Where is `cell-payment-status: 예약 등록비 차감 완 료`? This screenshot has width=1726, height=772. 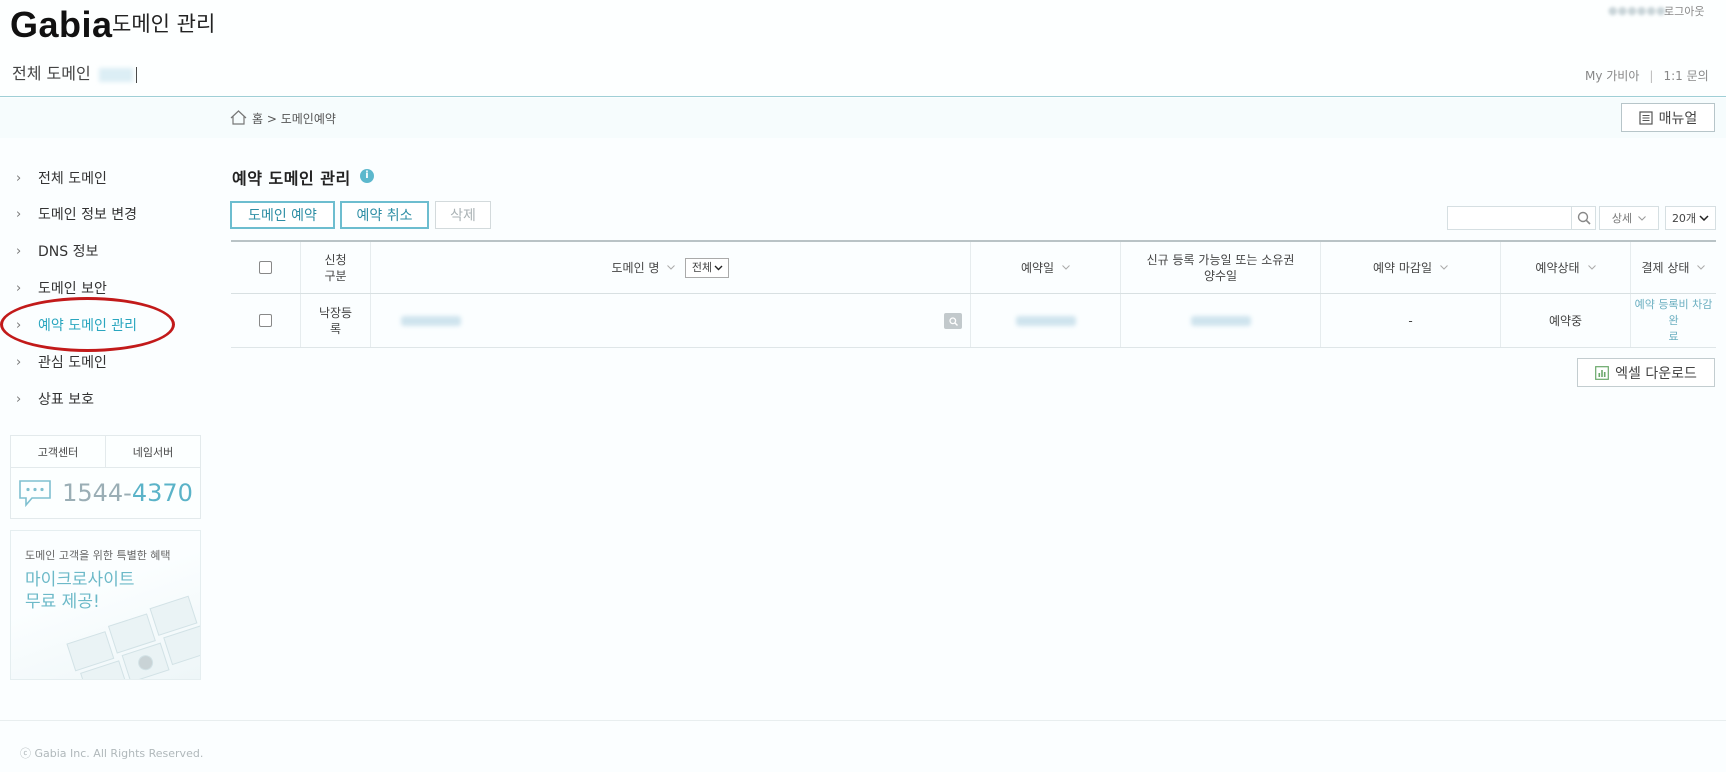
cell-payment-status: 예약 등록비 차감 완 료 is located at coordinates (1673, 320).